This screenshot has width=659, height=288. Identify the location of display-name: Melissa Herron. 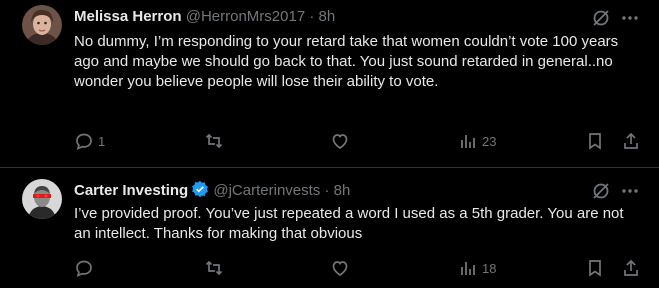
(128, 16).